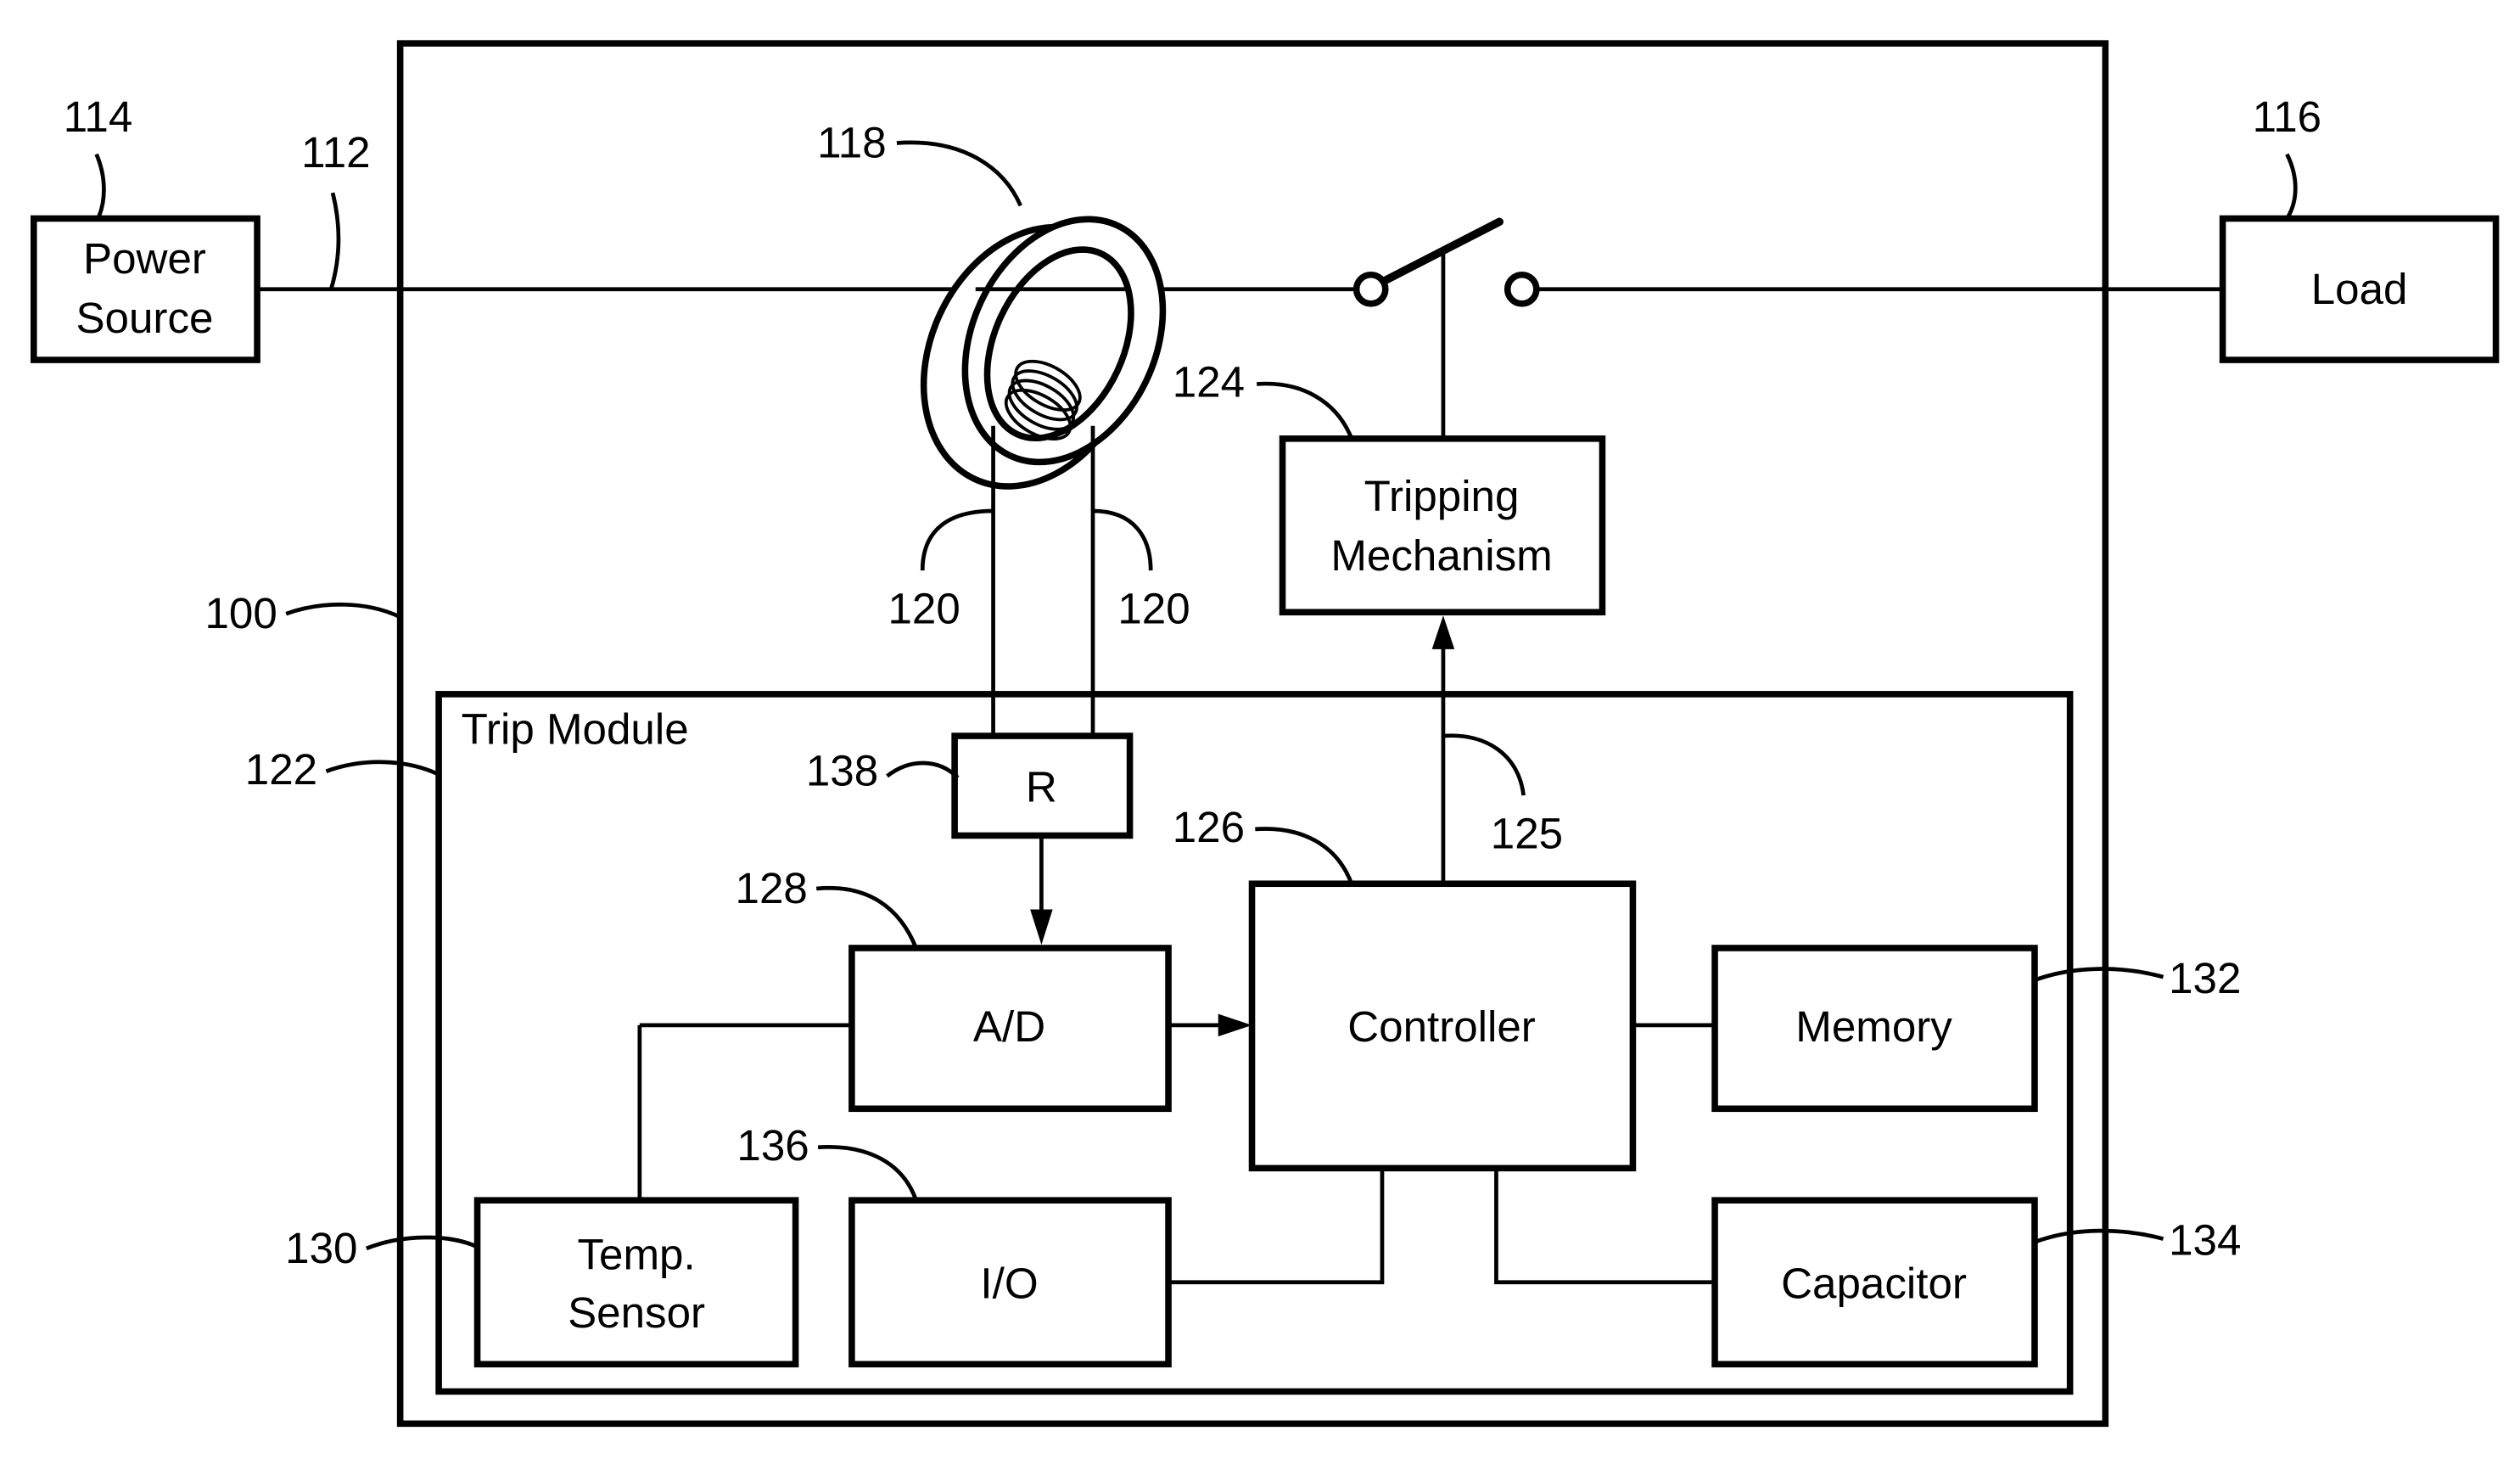 The width and height of the screenshot is (2520, 1459). What do you see at coordinates (1009, 1026) in the screenshot?
I see `ad-converter-label: A/D` at bounding box center [1009, 1026].